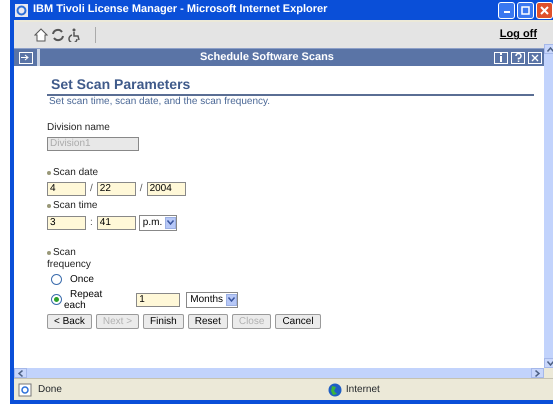 Image resolution: width=553 pixels, height=404 pixels. What do you see at coordinates (66, 189) in the screenshot?
I see `month-field: 4` at bounding box center [66, 189].